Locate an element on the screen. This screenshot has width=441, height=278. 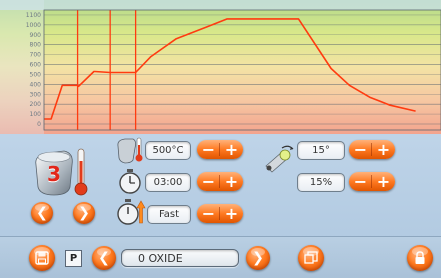
temperature-stepper: − + is located at coordinates (220, 149).